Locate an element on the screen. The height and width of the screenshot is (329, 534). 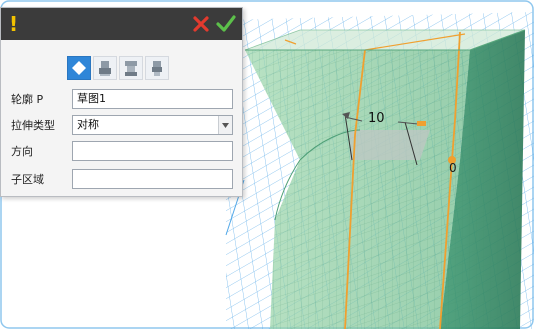
mode-button-subtract is located at coordinates (131, 68).